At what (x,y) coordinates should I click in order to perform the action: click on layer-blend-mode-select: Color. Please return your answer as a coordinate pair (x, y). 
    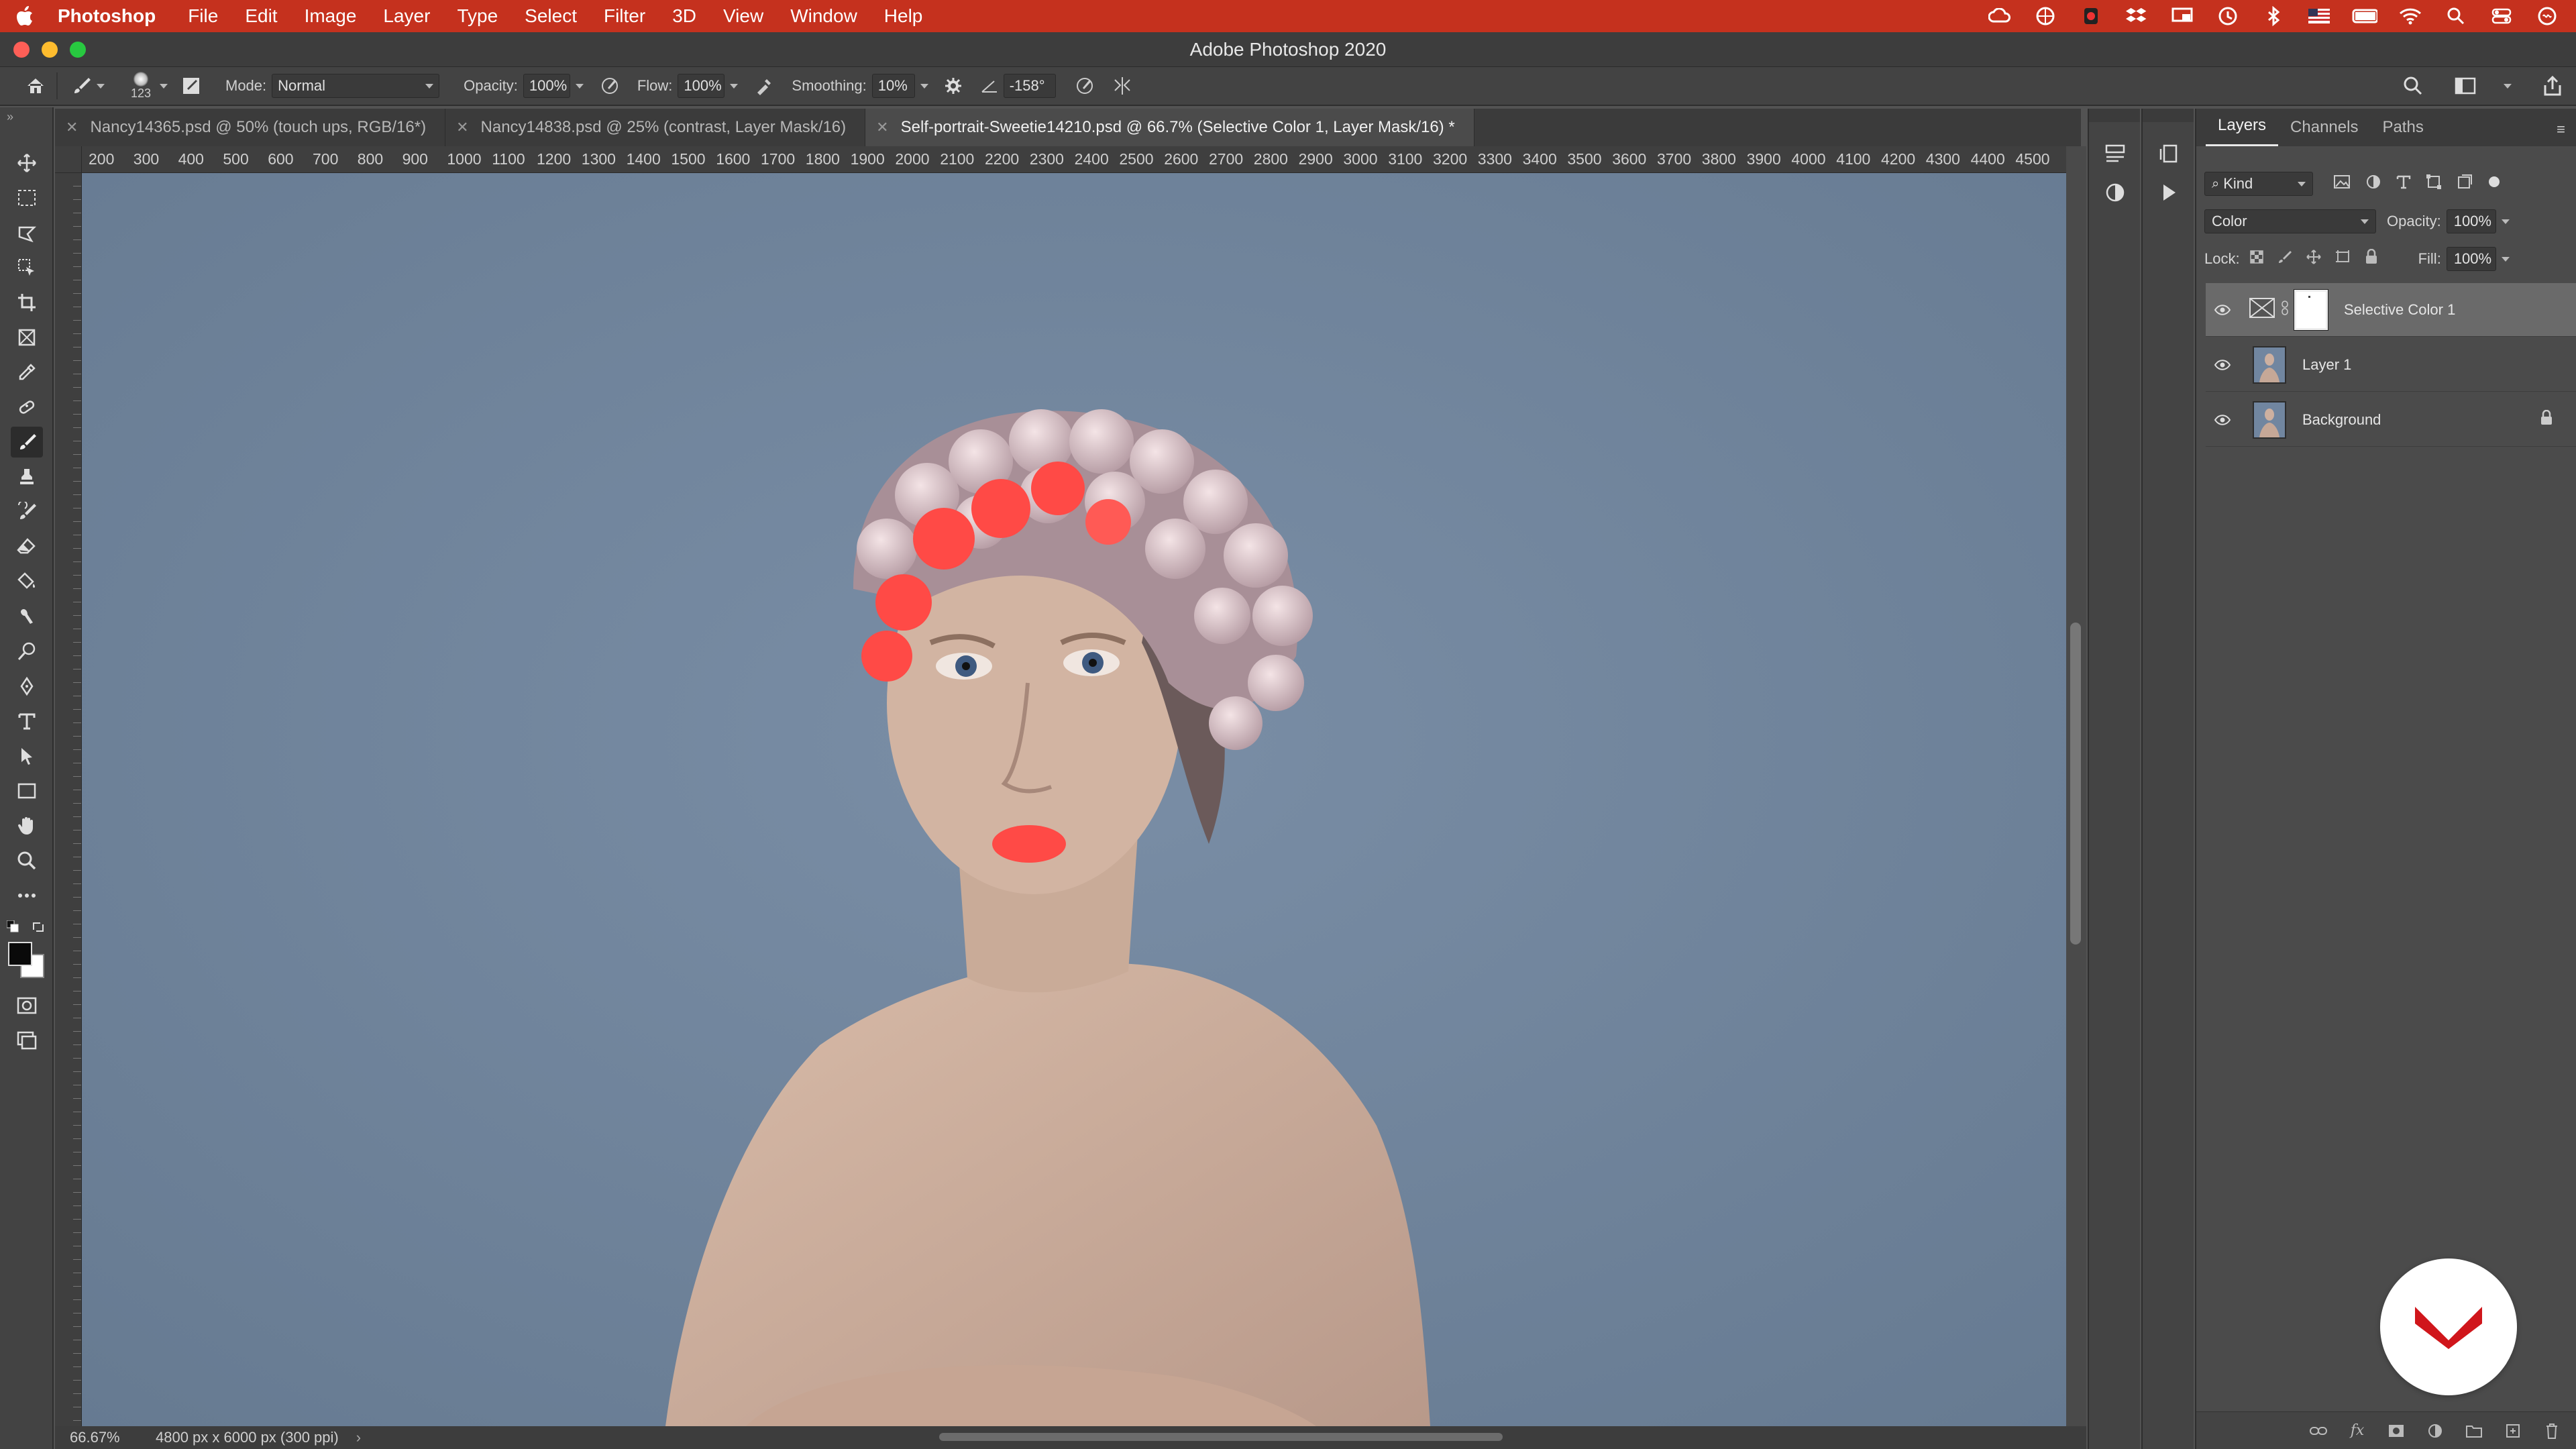
    Looking at the image, I should click on (2290, 221).